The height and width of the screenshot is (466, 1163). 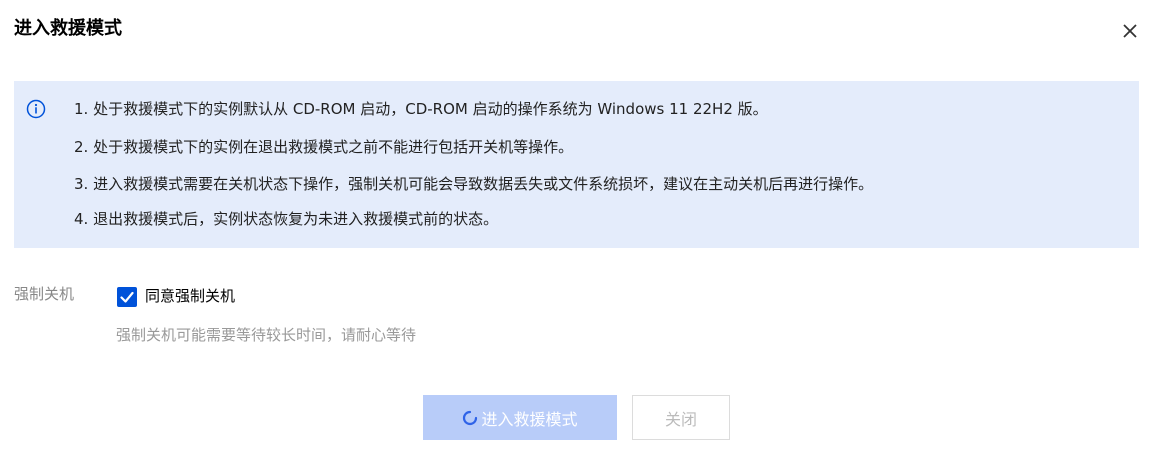 I want to click on info-icon, so click(x=36, y=109).